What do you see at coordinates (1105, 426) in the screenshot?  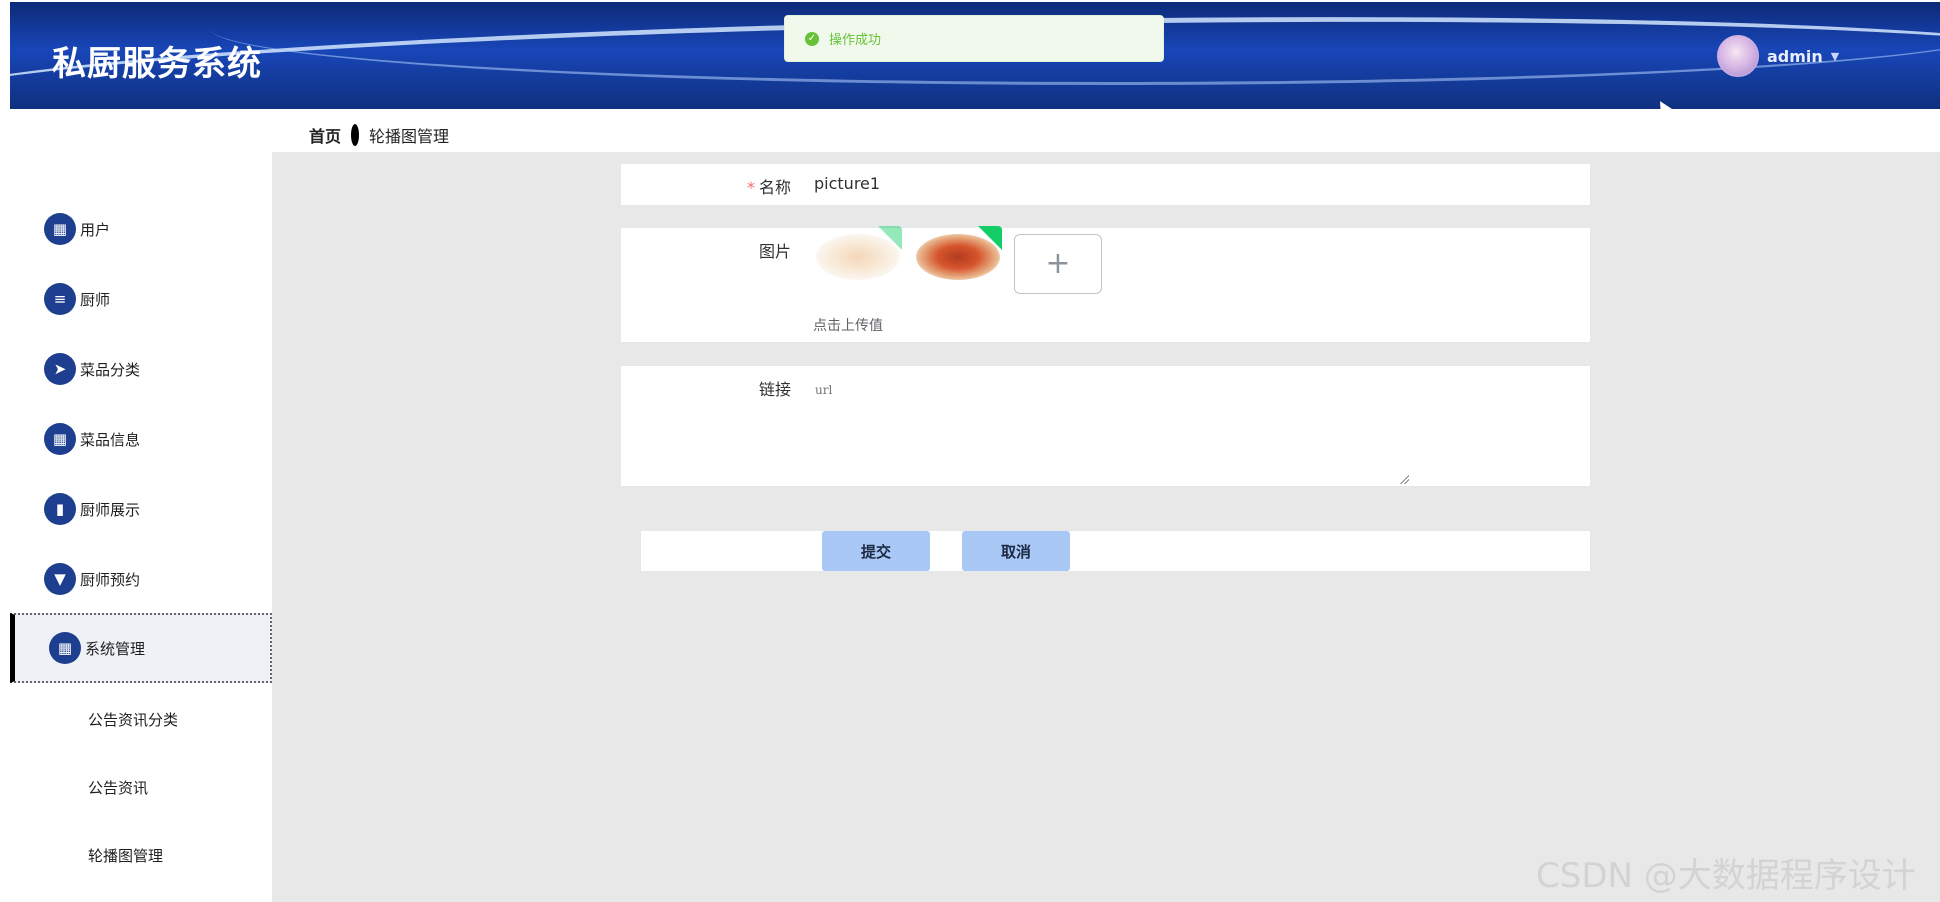 I see `link-form-row: 链接` at bounding box center [1105, 426].